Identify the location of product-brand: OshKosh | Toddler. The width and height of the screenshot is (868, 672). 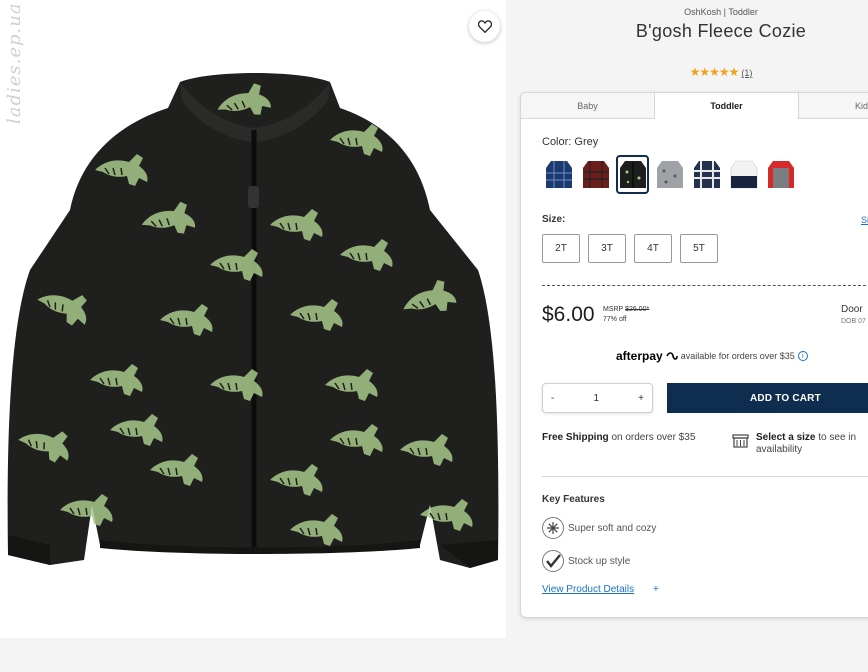
(694, 12).